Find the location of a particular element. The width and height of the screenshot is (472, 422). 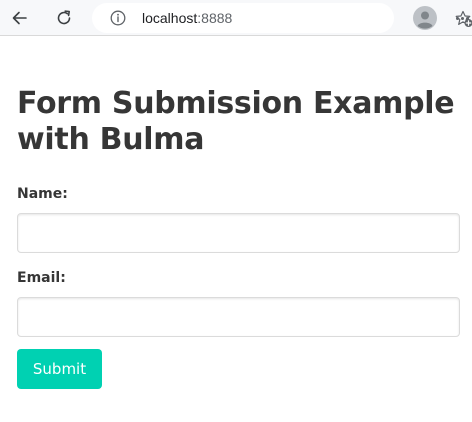

profile-avatar-icon is located at coordinates (425, 18).